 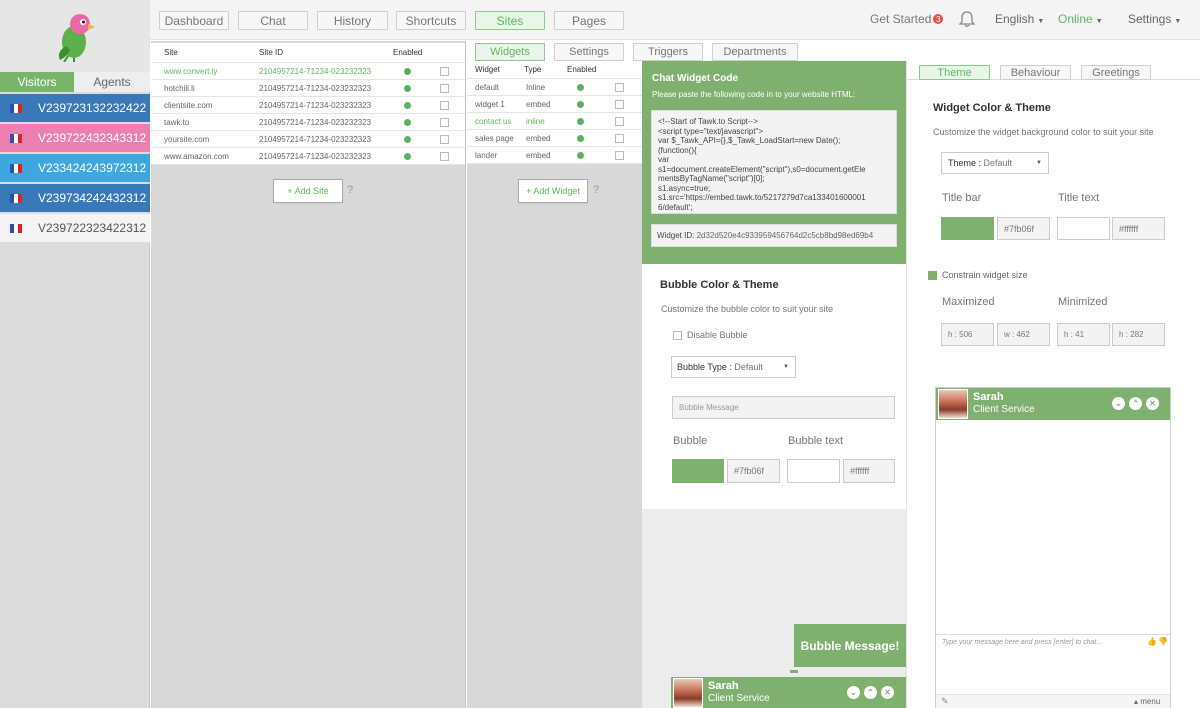 What do you see at coordinates (1083, 228) in the screenshot?
I see `title-text-color-swatch` at bounding box center [1083, 228].